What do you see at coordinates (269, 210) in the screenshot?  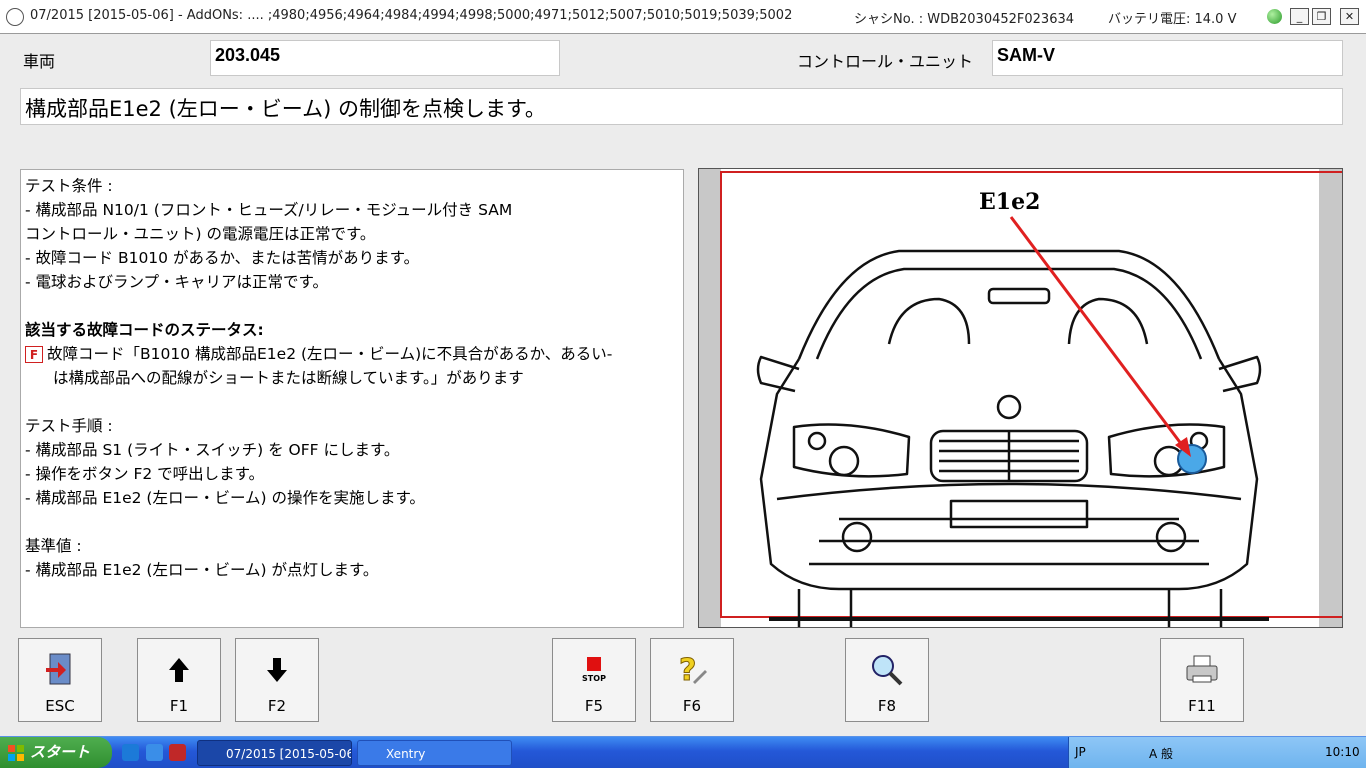 I see `condition-line: - 構成部品 N10/1 (フロント・ヒューズ/リレー・モジュール付き SAM` at bounding box center [269, 210].